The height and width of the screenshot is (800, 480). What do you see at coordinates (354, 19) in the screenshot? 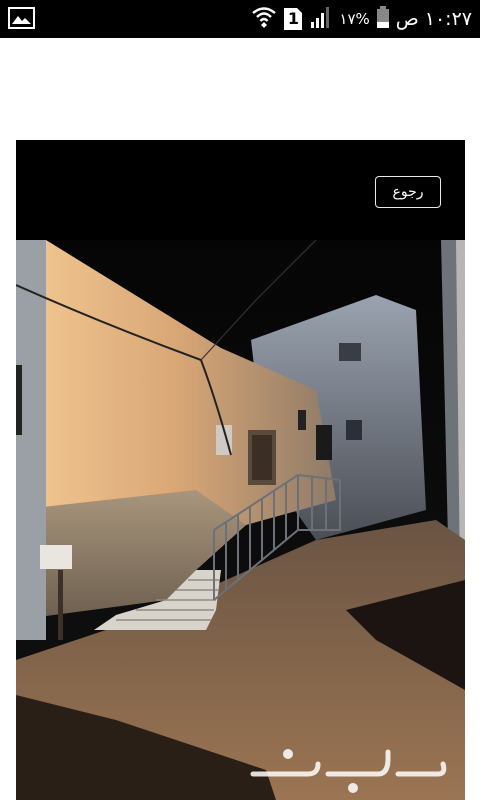
I see `battery-percent: ١٧%` at bounding box center [354, 19].